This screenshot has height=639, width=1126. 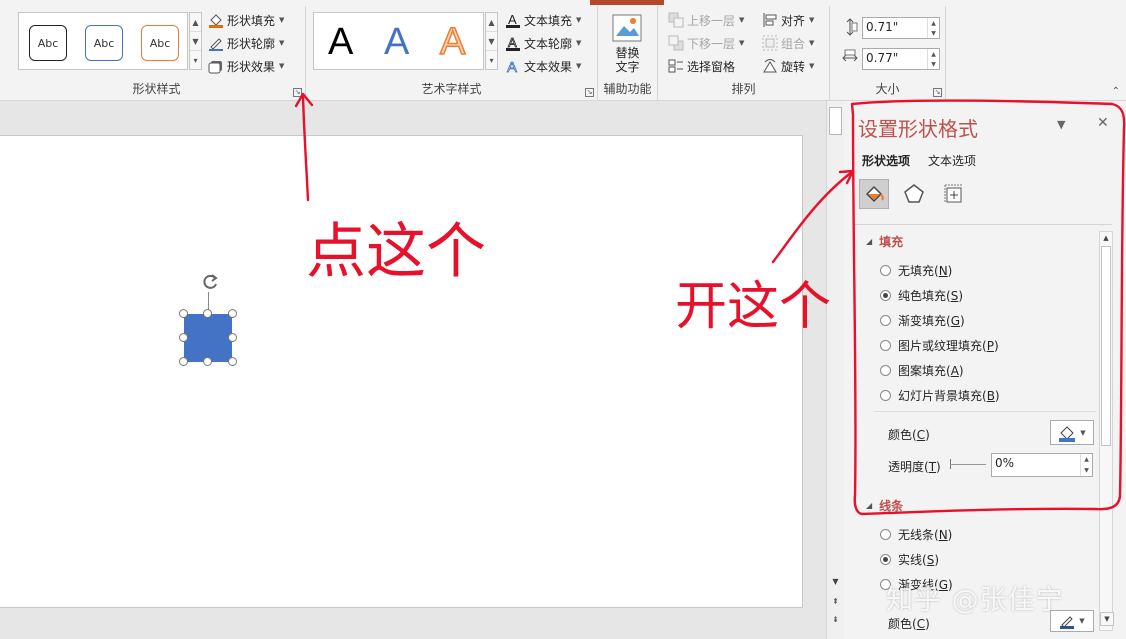 What do you see at coordinates (886, 160) in the screenshot?
I see `tab-shape-options: 形状选项` at bounding box center [886, 160].